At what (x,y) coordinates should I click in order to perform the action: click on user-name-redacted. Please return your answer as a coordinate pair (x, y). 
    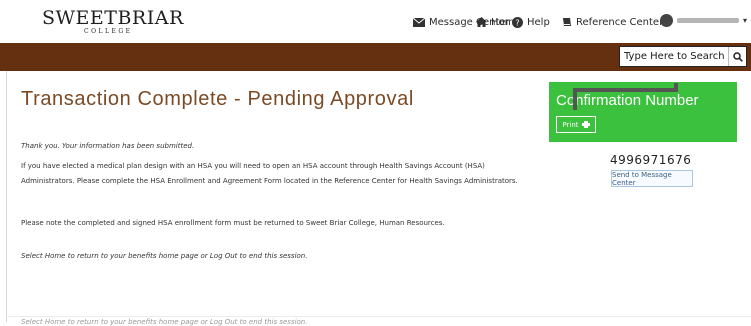
    Looking at the image, I should click on (708, 20).